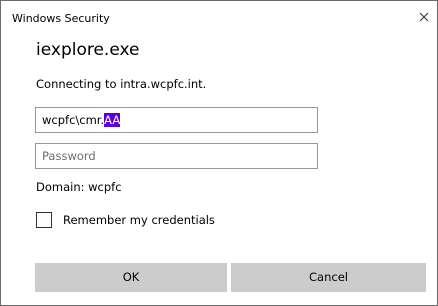 This screenshot has height=306, width=438. Describe the element at coordinates (424, 17) in the screenshot. I see `close-icon` at that location.